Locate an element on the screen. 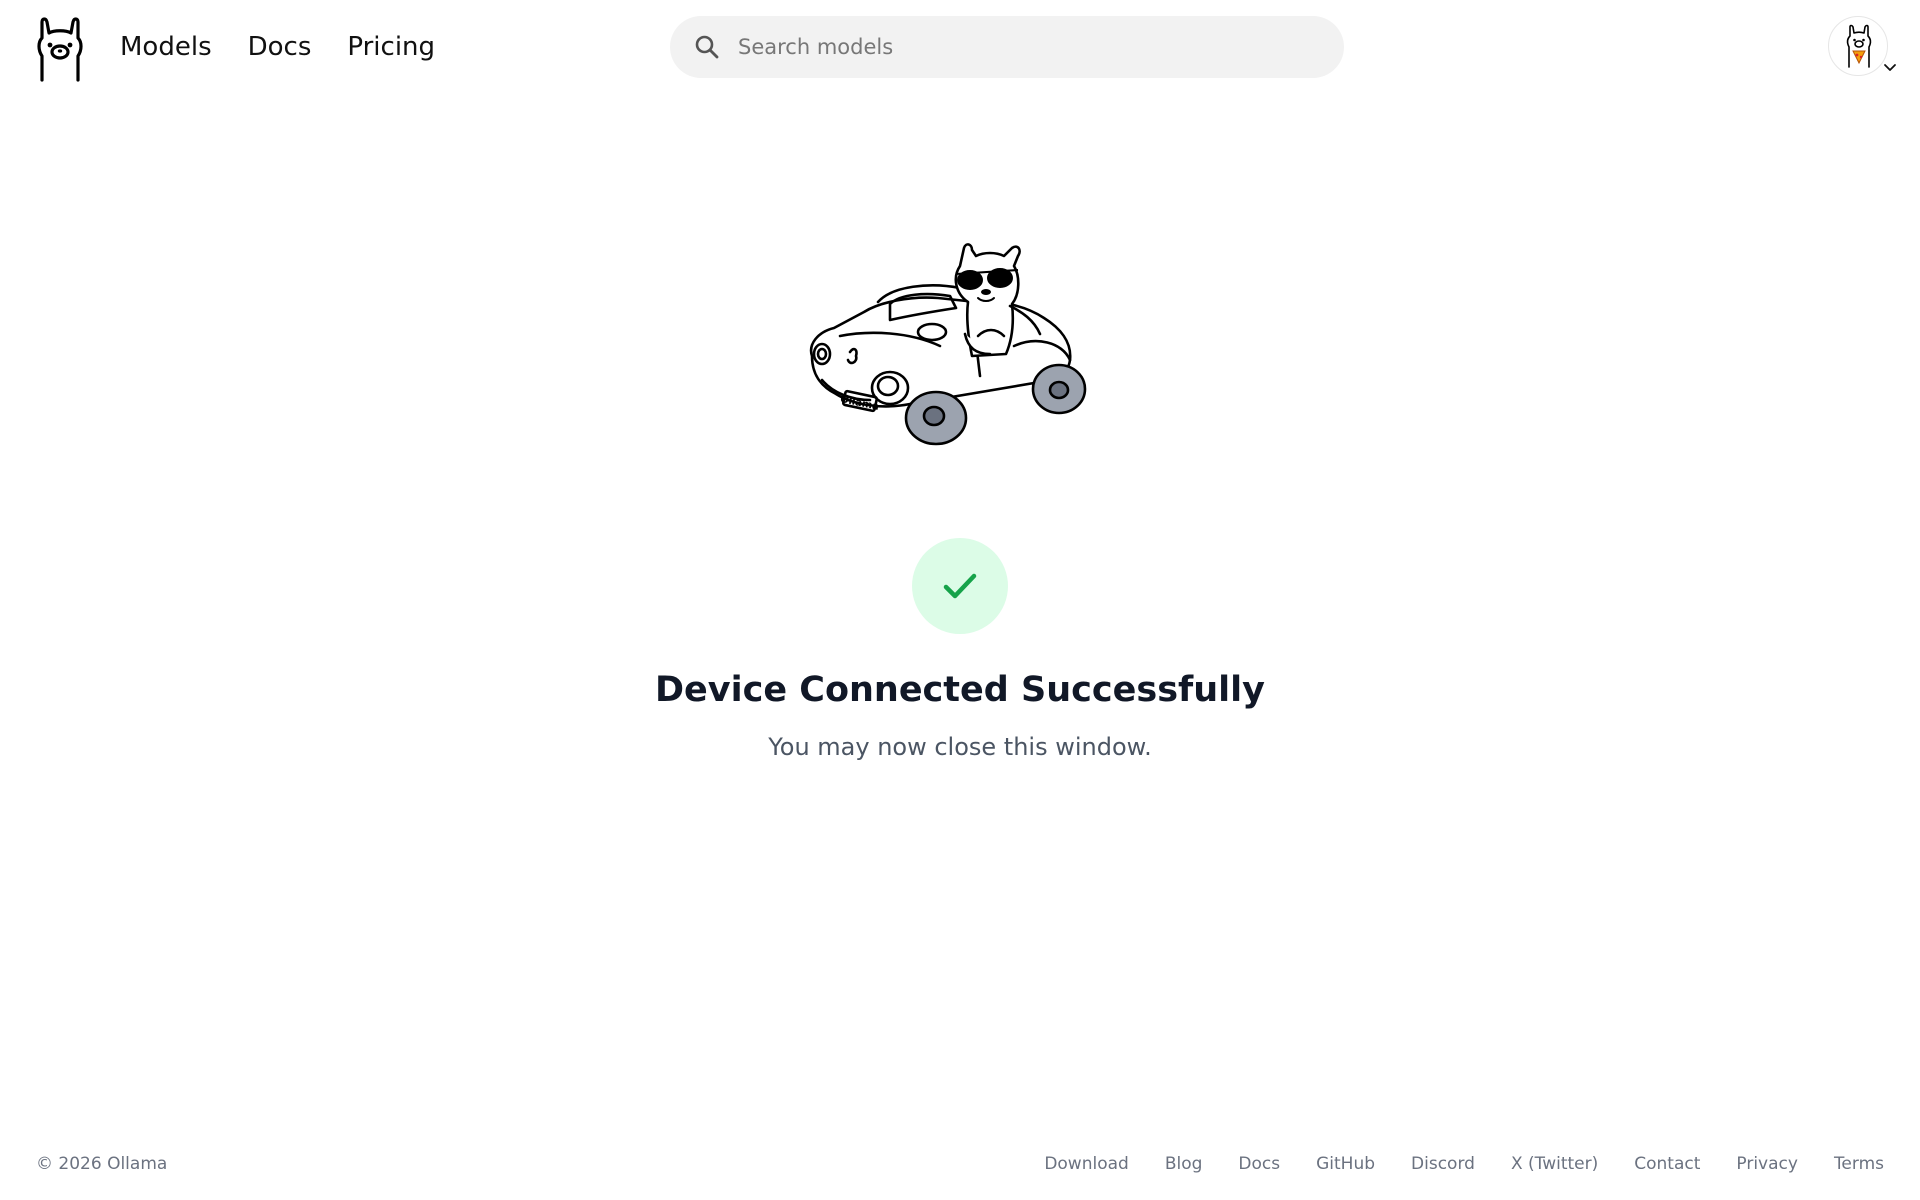 The image size is (1920, 1200). footer-link-twitter: X (Twitter) is located at coordinates (1554, 1164).